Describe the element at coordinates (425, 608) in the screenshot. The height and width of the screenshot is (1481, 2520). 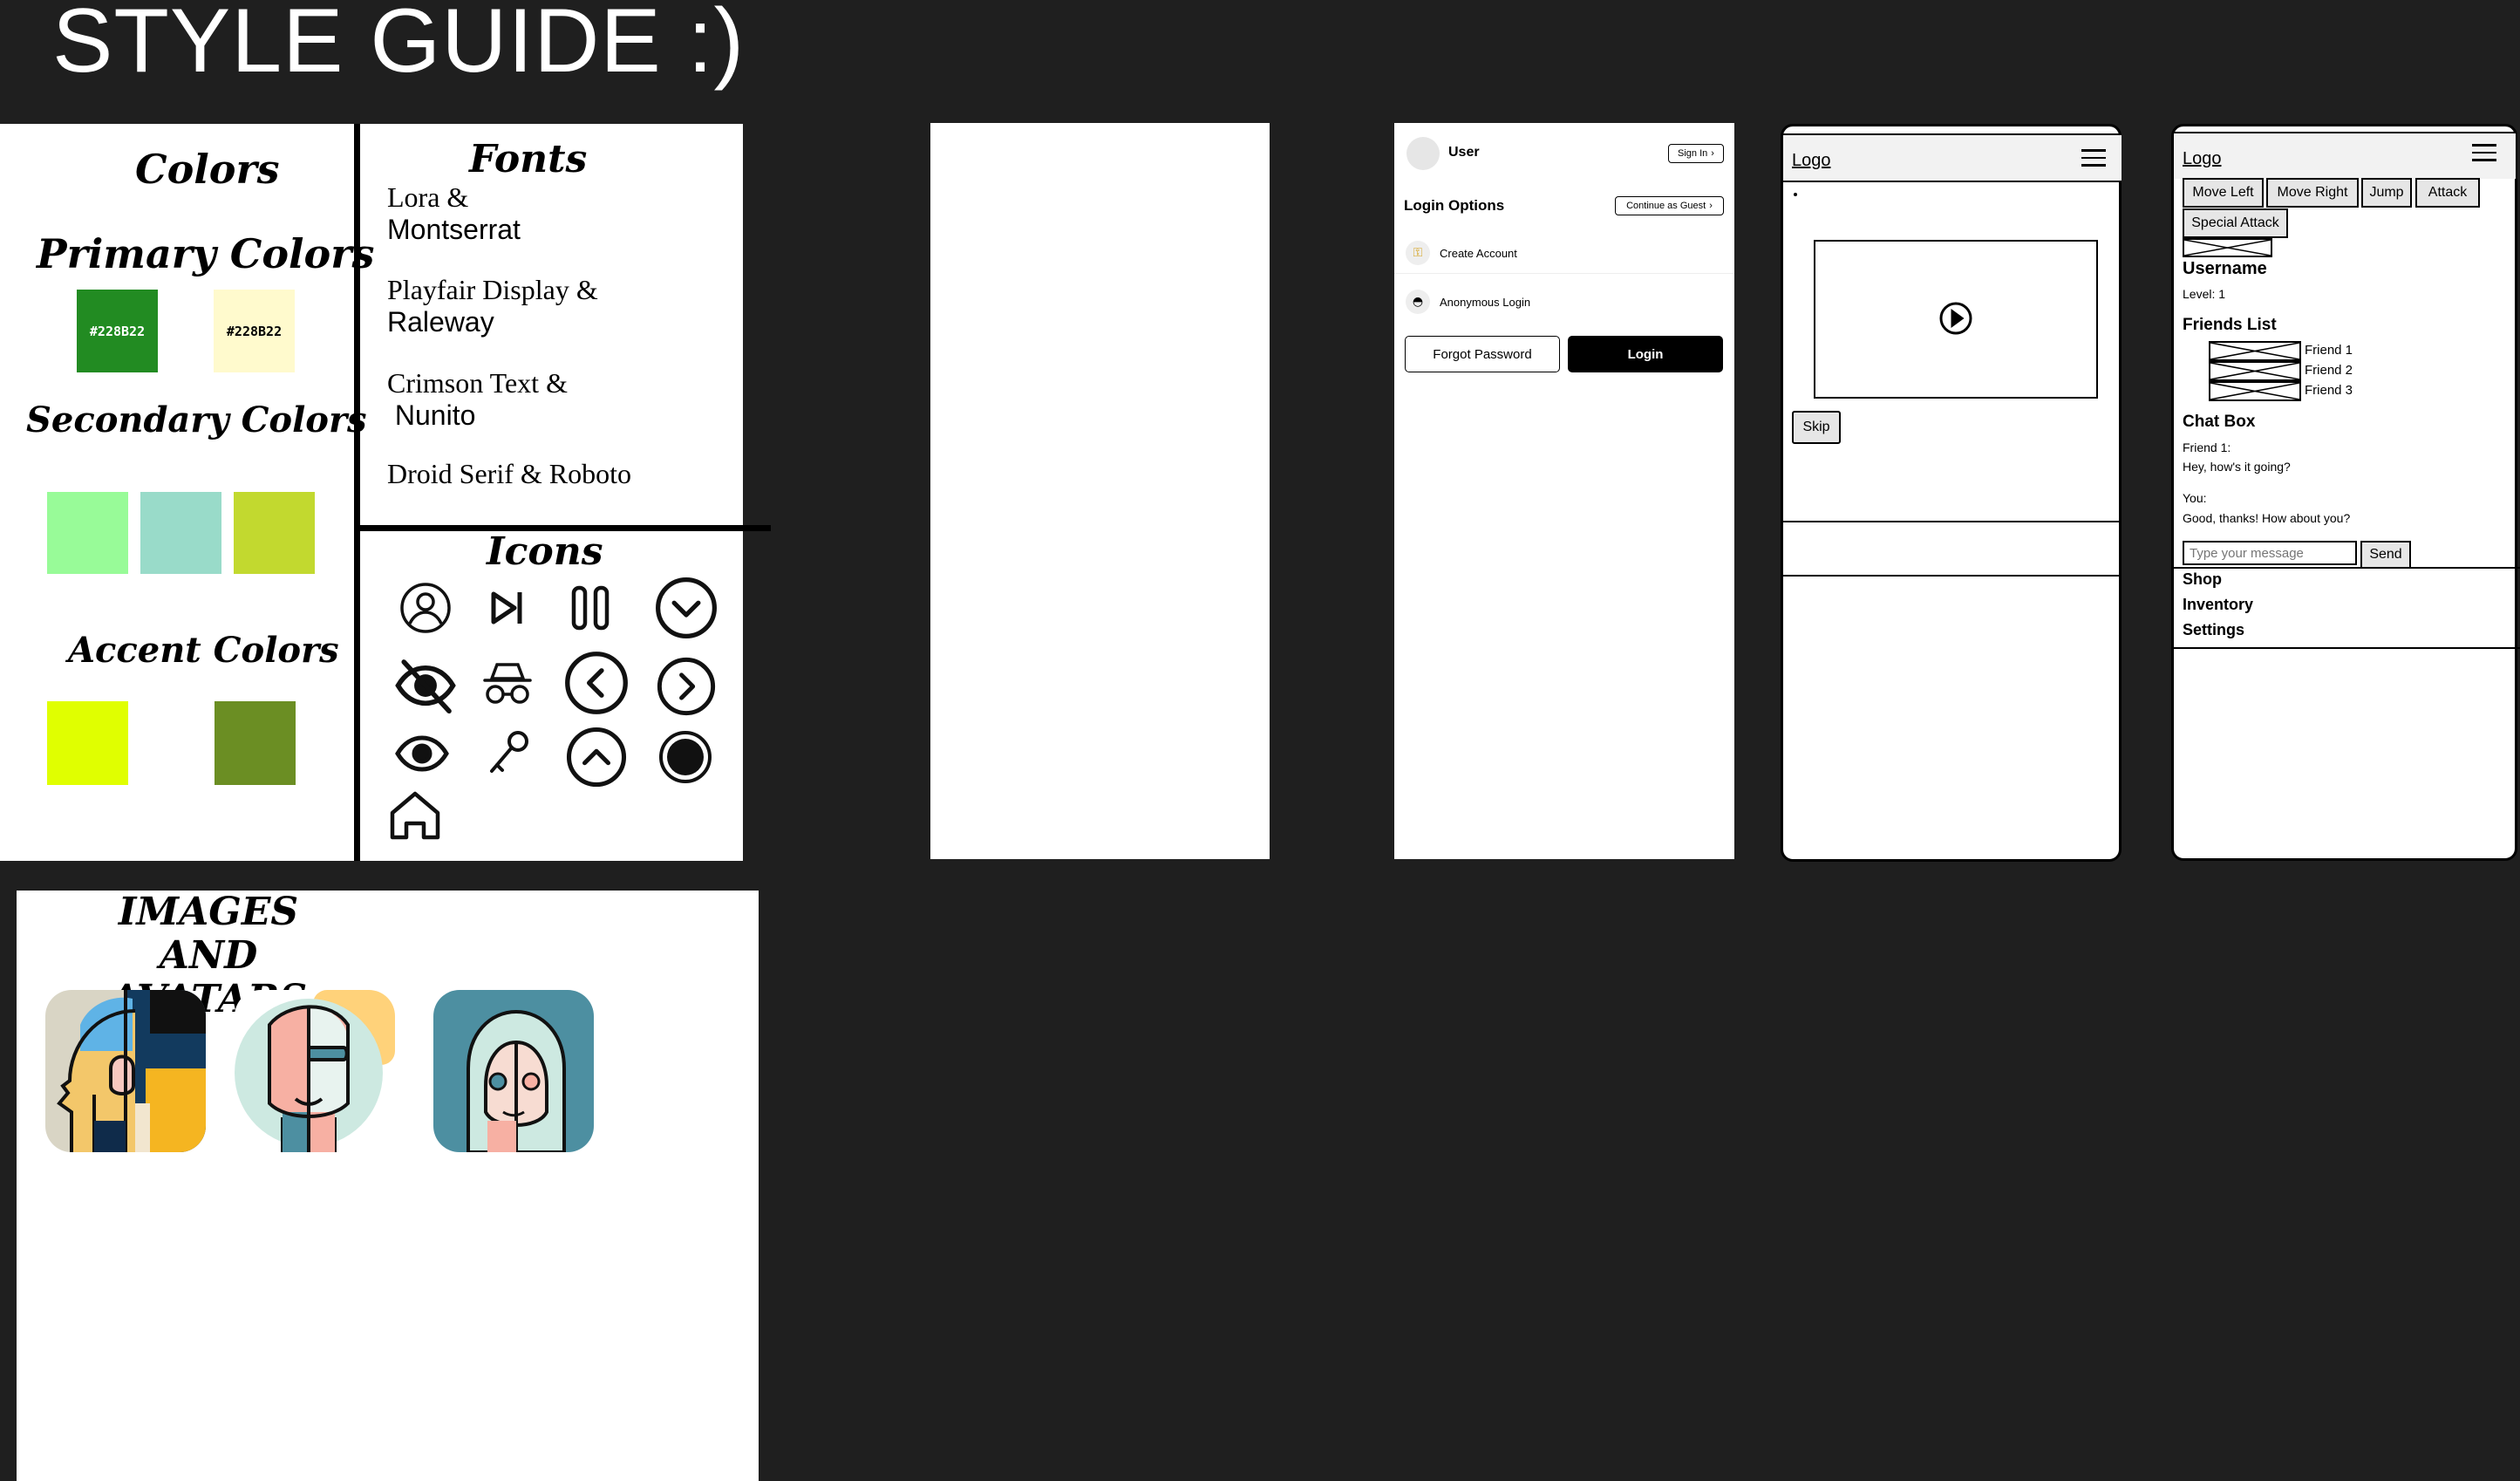
I see `user-circle-icon` at that location.